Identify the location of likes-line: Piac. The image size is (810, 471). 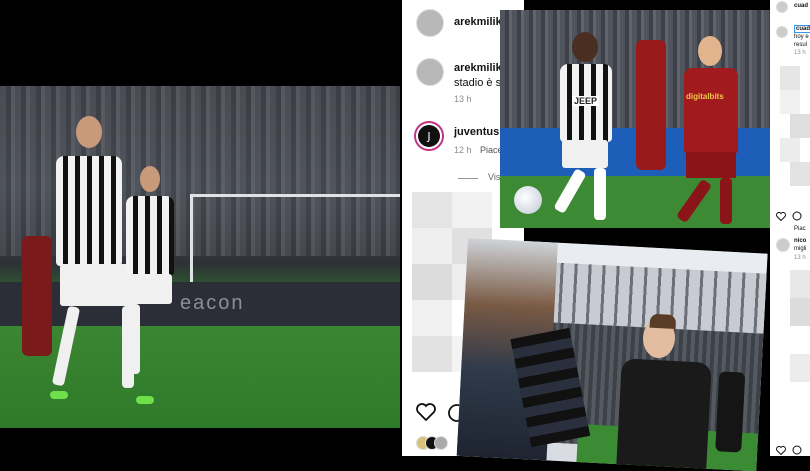
(800, 229).